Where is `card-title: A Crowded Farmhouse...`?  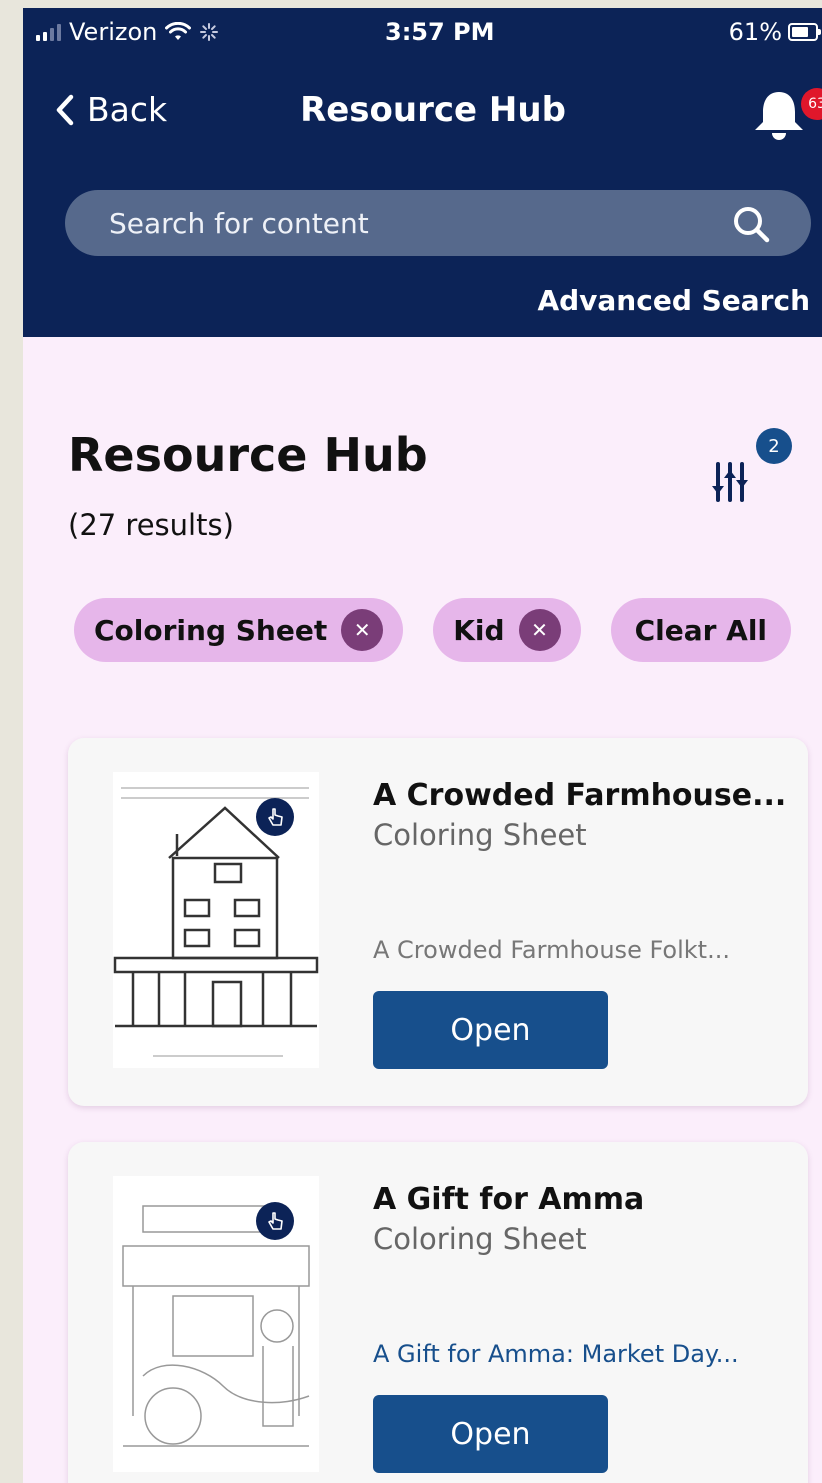 card-title: A Crowded Farmhouse... is located at coordinates (579, 795).